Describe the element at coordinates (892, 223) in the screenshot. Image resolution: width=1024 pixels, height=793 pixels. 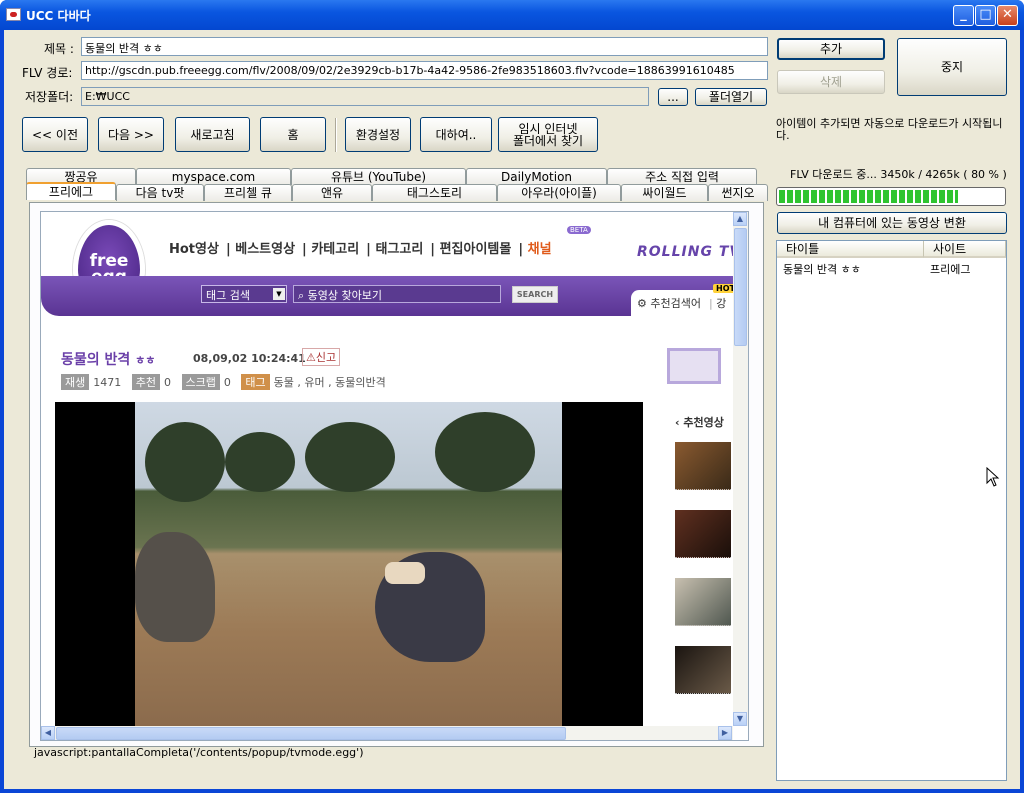
I see `convert-local-video-button: 내 컴퓨터에 있는 동영상 변환` at that location.